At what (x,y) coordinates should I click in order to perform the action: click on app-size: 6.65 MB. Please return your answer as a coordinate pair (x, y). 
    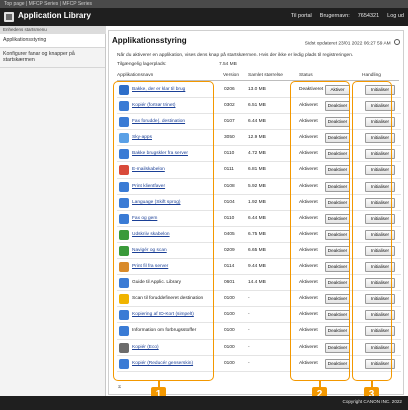
    Looking at the image, I should click on (257, 250).